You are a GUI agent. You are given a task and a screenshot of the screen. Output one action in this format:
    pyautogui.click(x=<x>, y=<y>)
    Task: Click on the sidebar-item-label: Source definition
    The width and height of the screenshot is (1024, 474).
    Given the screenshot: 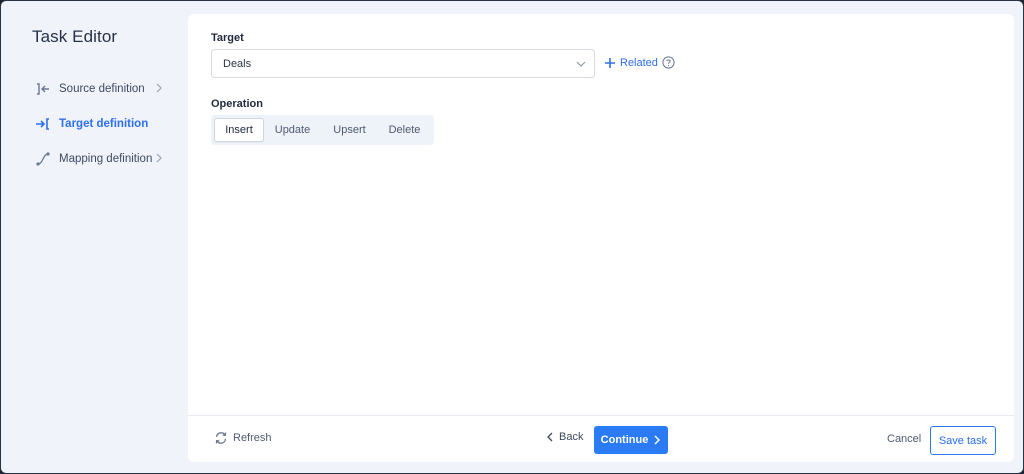 What is the action you would take?
    pyautogui.click(x=102, y=88)
    